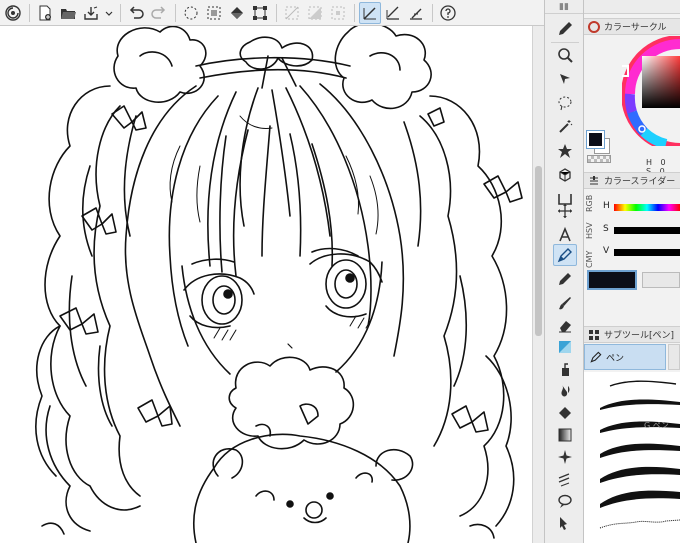 The height and width of the screenshot is (543, 680). Describe the element at coordinates (370, 12) in the screenshot. I see `snap-ruler-icon` at that location.